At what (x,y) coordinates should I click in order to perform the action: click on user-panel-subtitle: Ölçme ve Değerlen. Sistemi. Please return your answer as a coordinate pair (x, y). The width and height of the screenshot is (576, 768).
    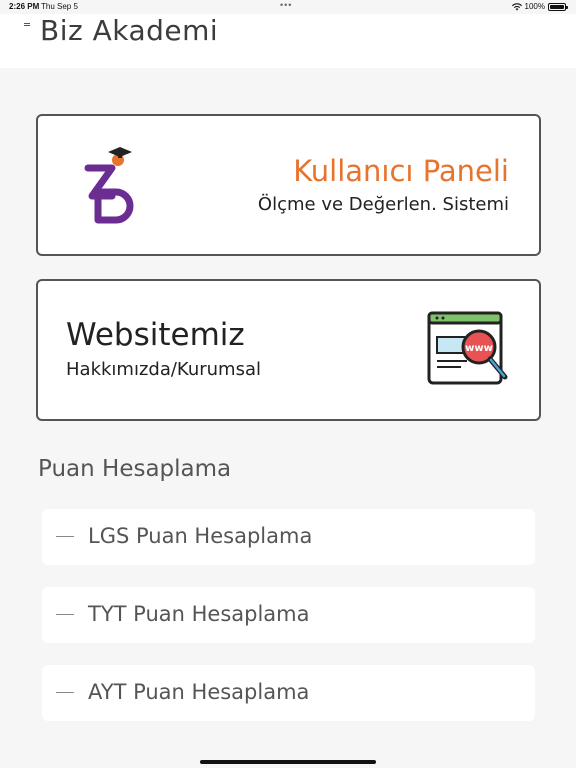
    Looking at the image, I should click on (383, 204).